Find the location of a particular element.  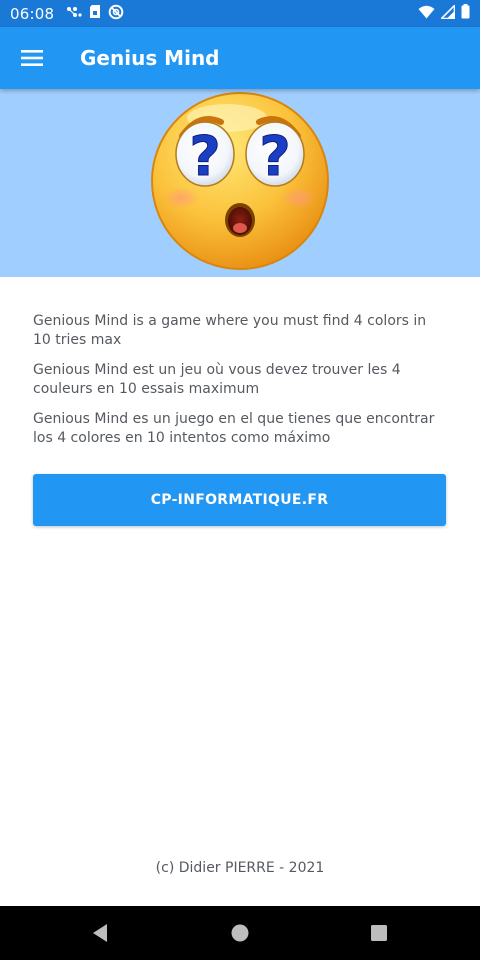

network-dots-icon is located at coordinates (74, 13).